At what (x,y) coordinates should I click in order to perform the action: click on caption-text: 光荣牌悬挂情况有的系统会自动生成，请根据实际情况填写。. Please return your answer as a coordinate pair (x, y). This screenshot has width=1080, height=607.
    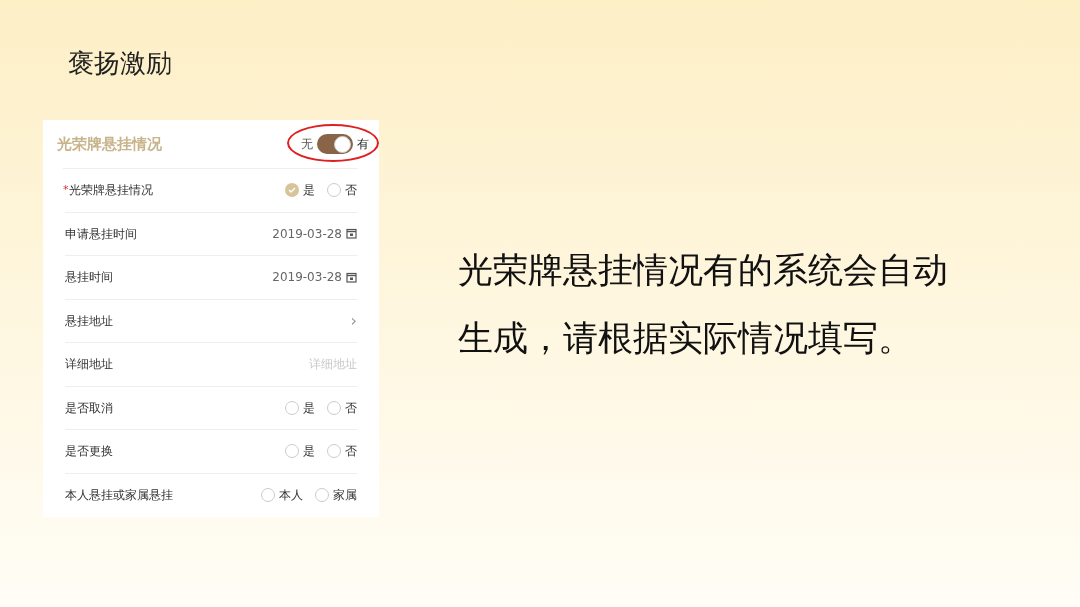
    Looking at the image, I should click on (703, 304).